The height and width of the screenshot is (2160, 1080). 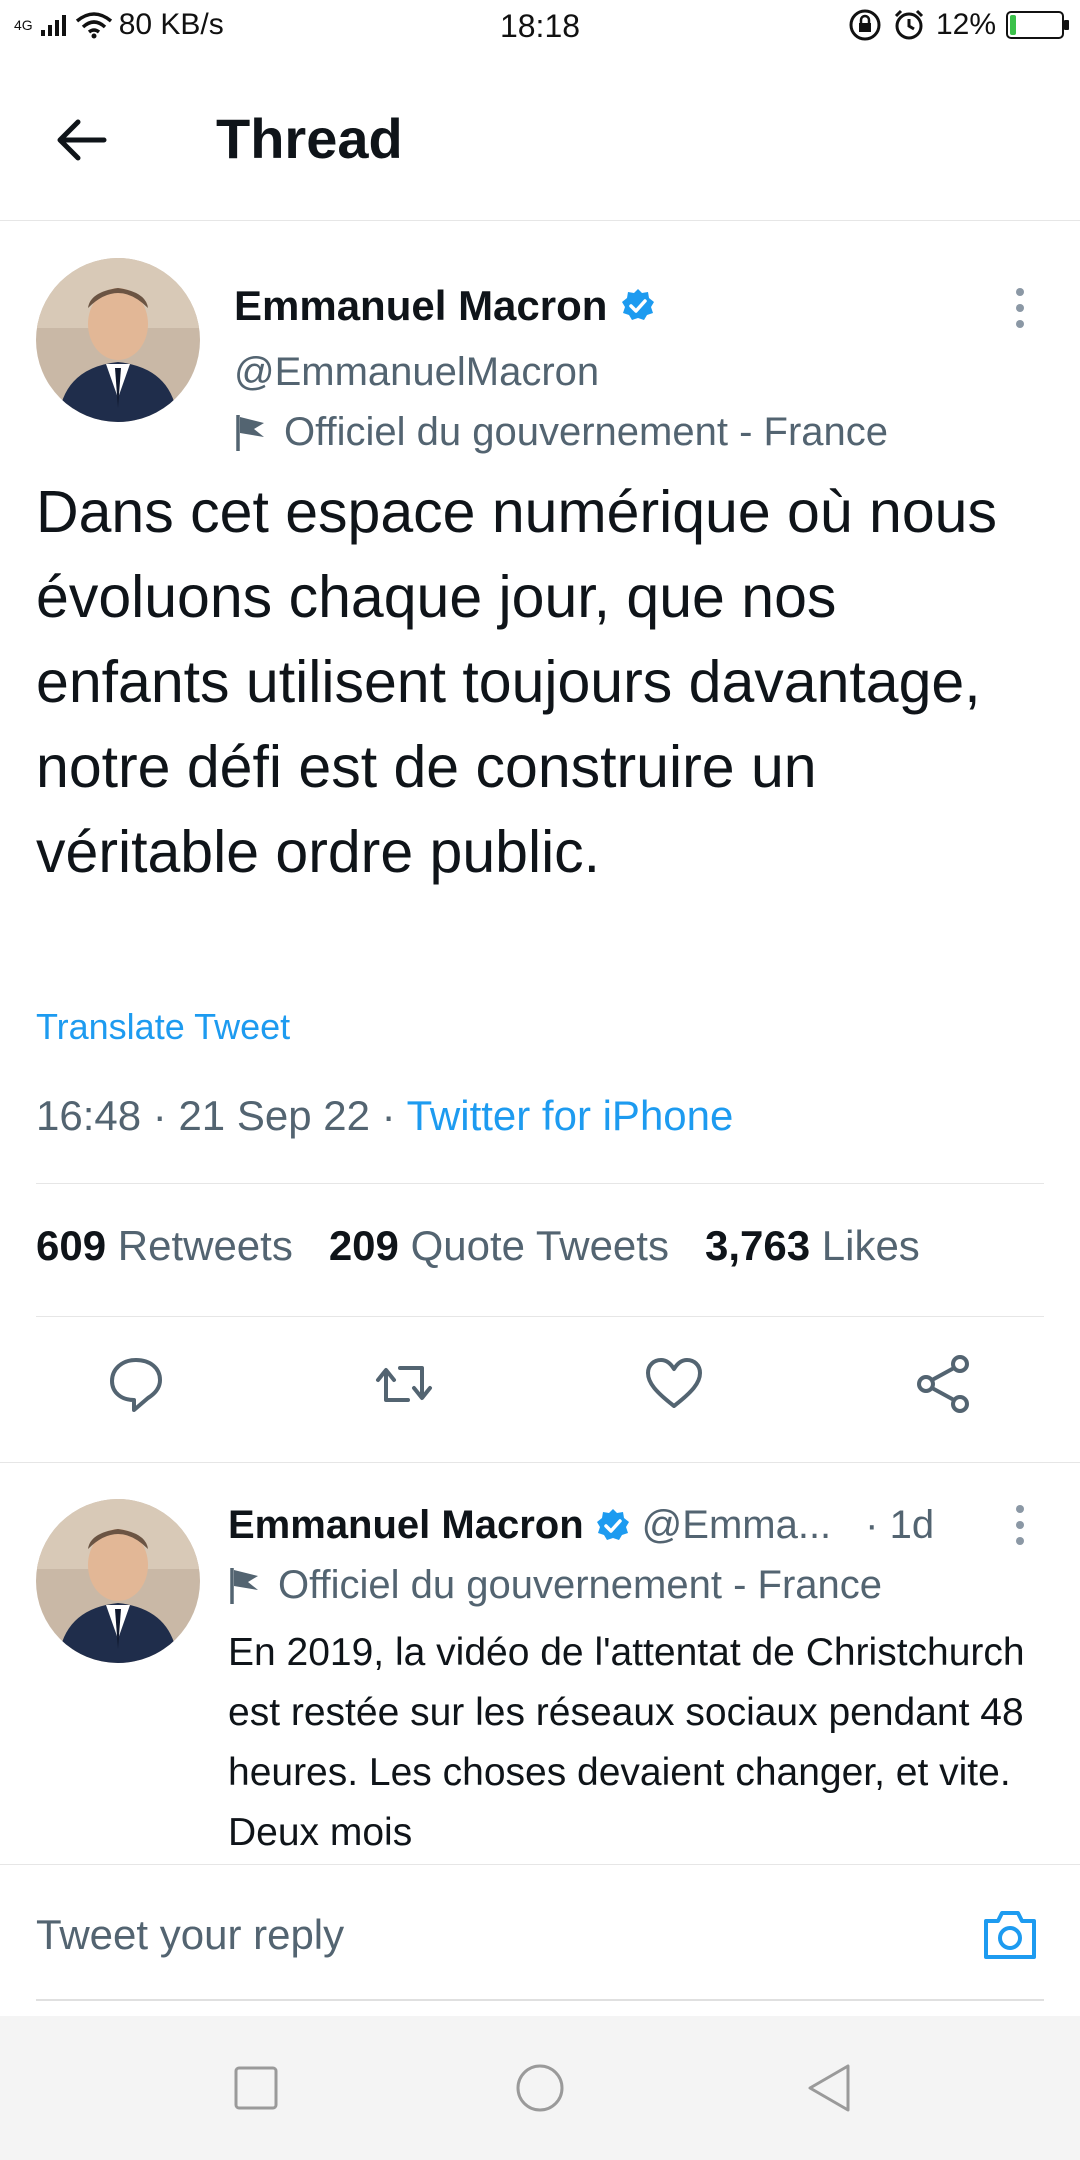 What do you see at coordinates (944, 1384) in the screenshot?
I see `share-icon` at bounding box center [944, 1384].